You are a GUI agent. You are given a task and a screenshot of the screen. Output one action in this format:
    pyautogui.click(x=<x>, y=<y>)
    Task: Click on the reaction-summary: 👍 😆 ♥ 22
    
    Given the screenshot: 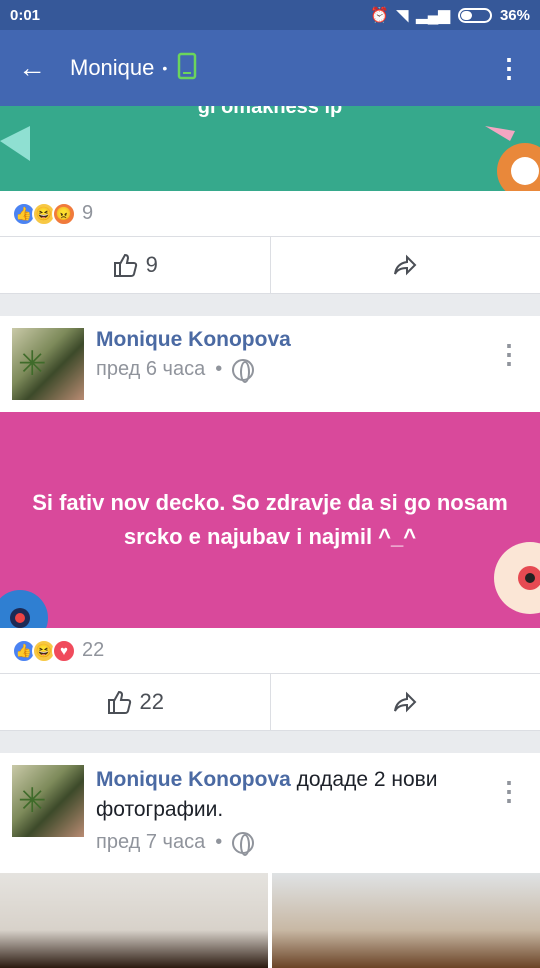 What is the action you would take?
    pyautogui.click(x=270, y=650)
    